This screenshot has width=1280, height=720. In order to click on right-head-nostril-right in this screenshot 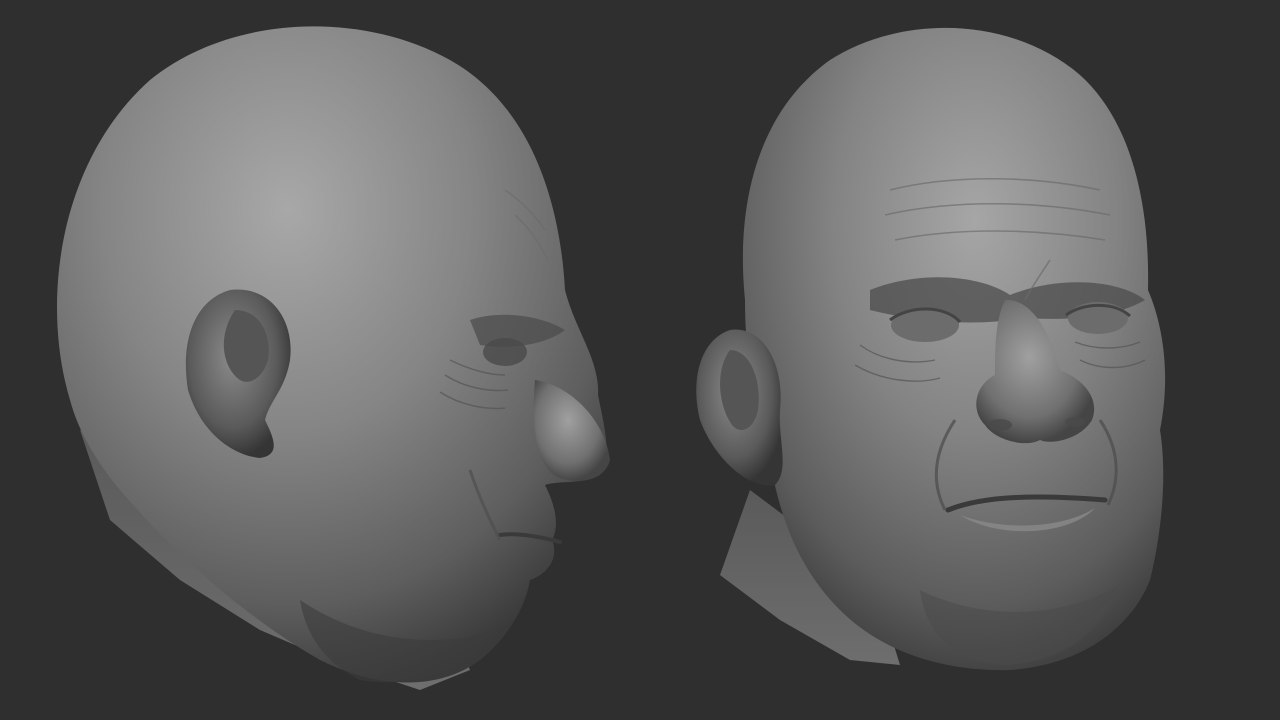, I will do `click(1075, 422)`.